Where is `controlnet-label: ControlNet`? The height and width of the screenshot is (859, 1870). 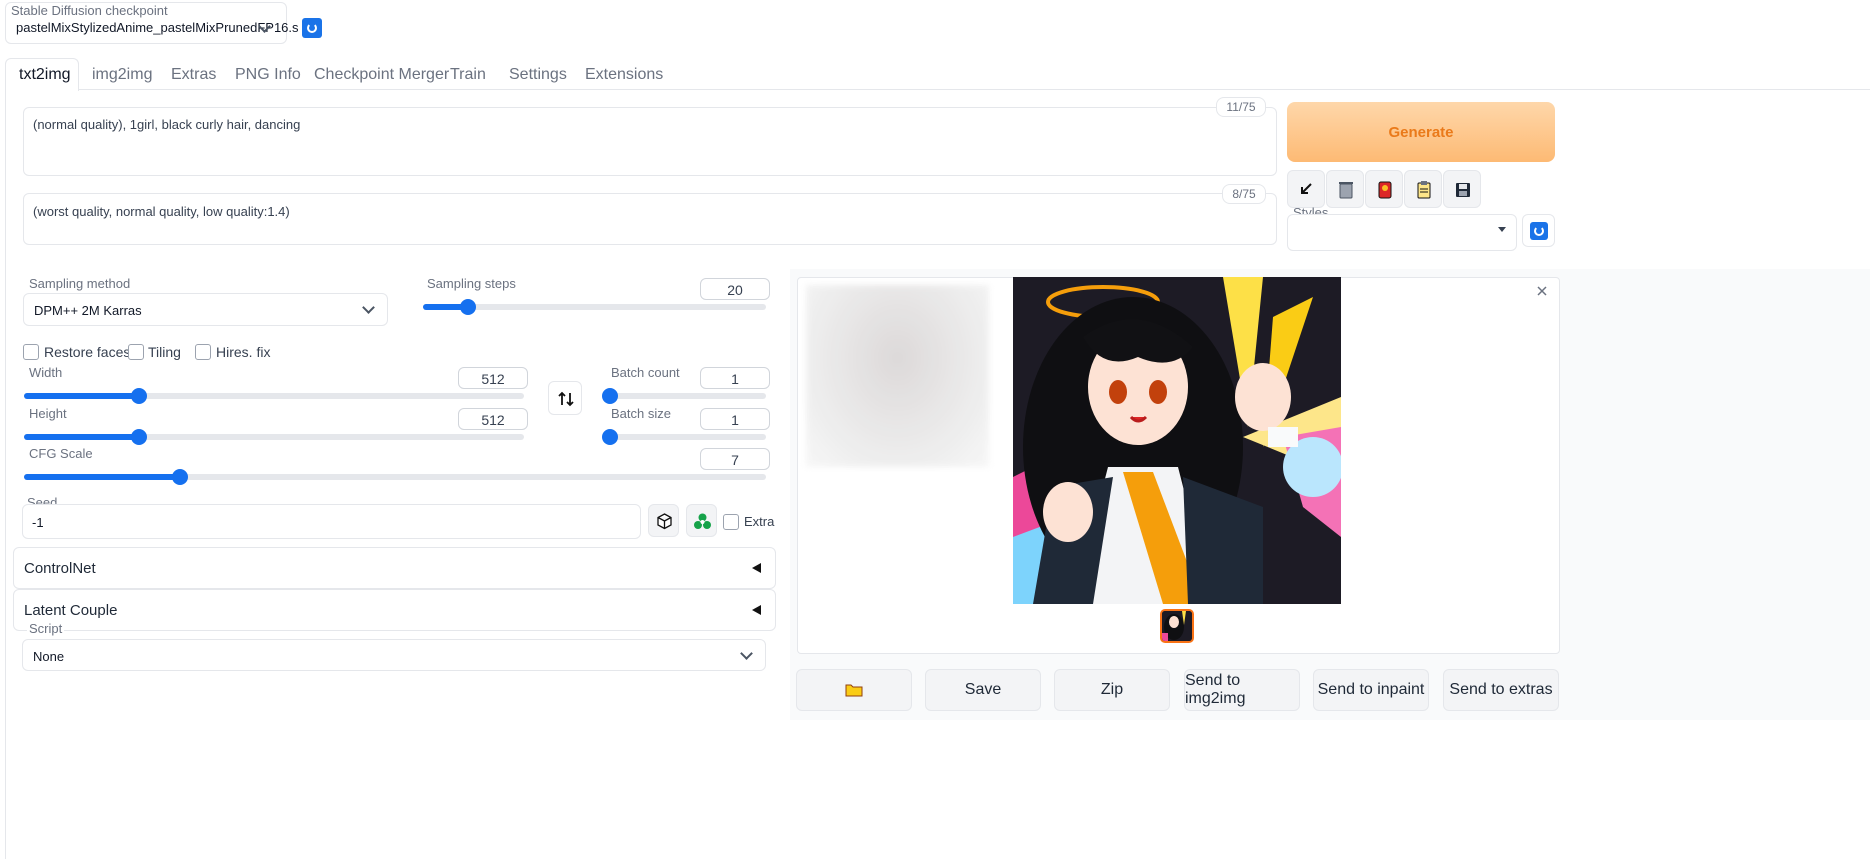 controlnet-label: ControlNet is located at coordinates (60, 568).